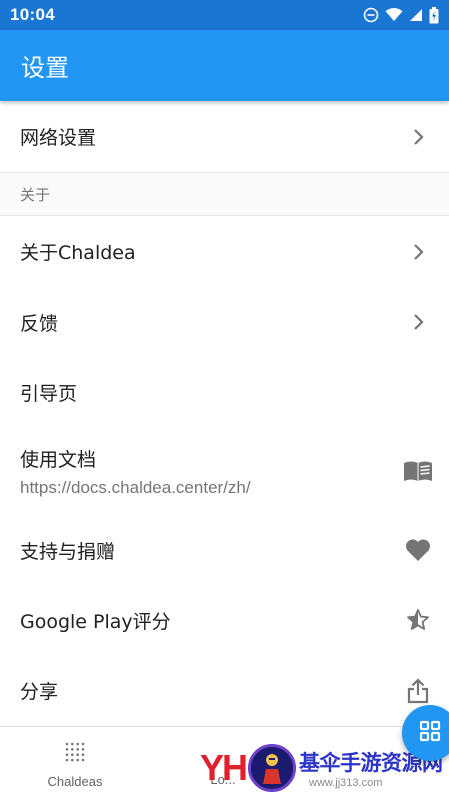 The width and height of the screenshot is (449, 800). I want to click on settings-item-label: 引导页, so click(49, 393).